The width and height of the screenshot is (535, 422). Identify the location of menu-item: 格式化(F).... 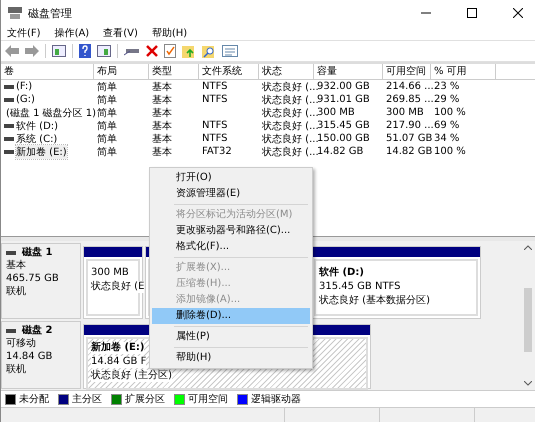
(231, 247).